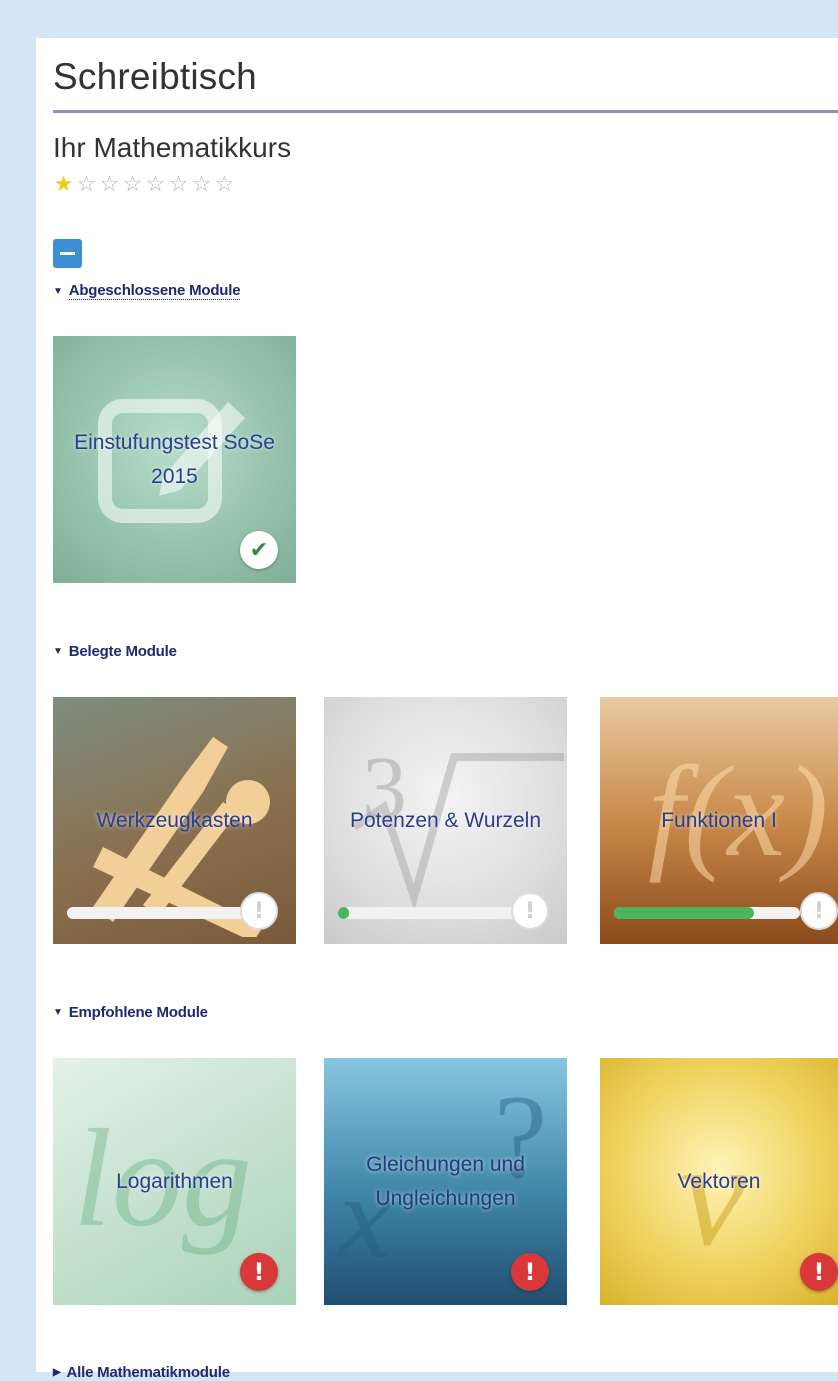 This screenshot has width=838, height=1381. I want to click on module-tile-werkzeugkasten: Werkzeugkasten !, so click(174, 820).